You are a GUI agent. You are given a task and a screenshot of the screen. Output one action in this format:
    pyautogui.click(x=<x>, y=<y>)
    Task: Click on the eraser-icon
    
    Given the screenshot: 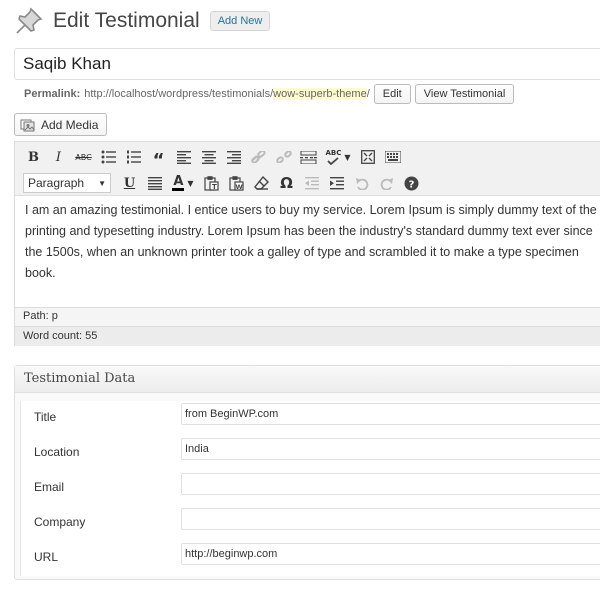 What is the action you would take?
    pyautogui.click(x=261, y=183)
    